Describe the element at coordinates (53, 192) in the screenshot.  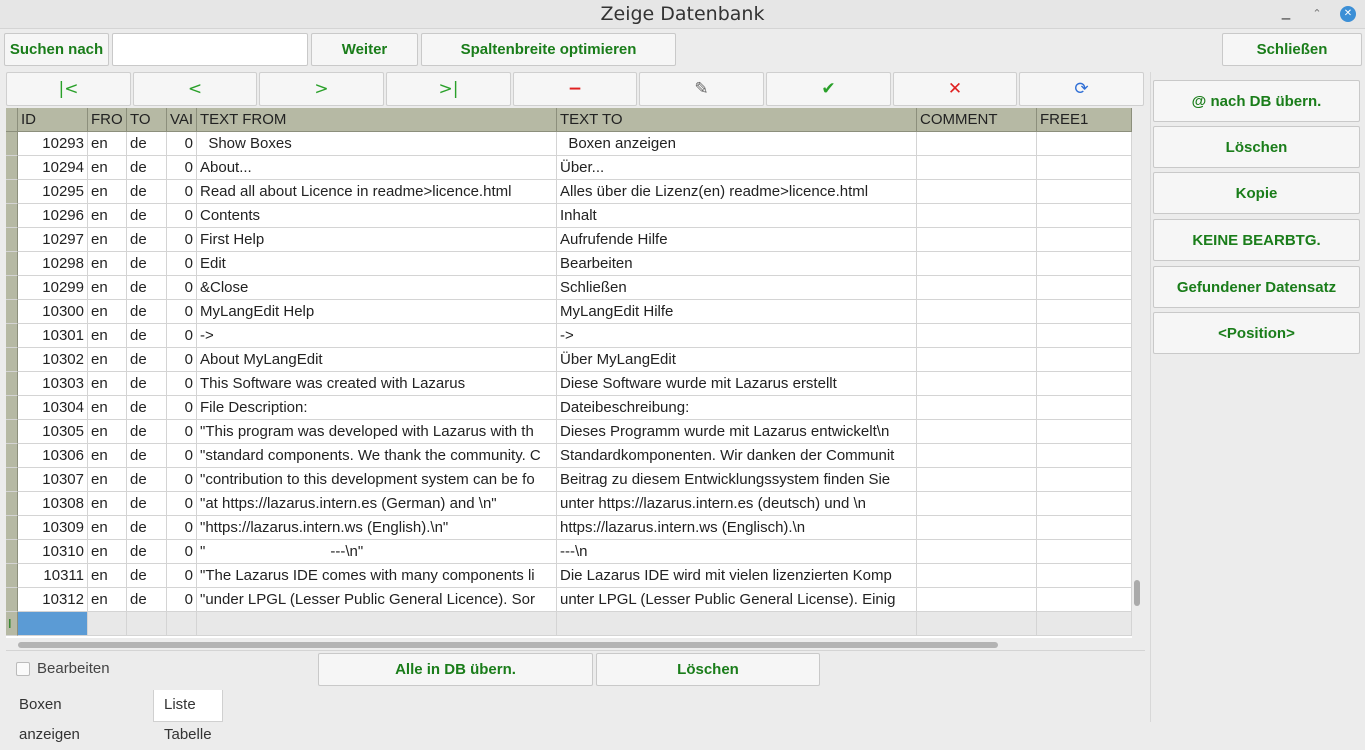
I see `table-cell: 10295` at that location.